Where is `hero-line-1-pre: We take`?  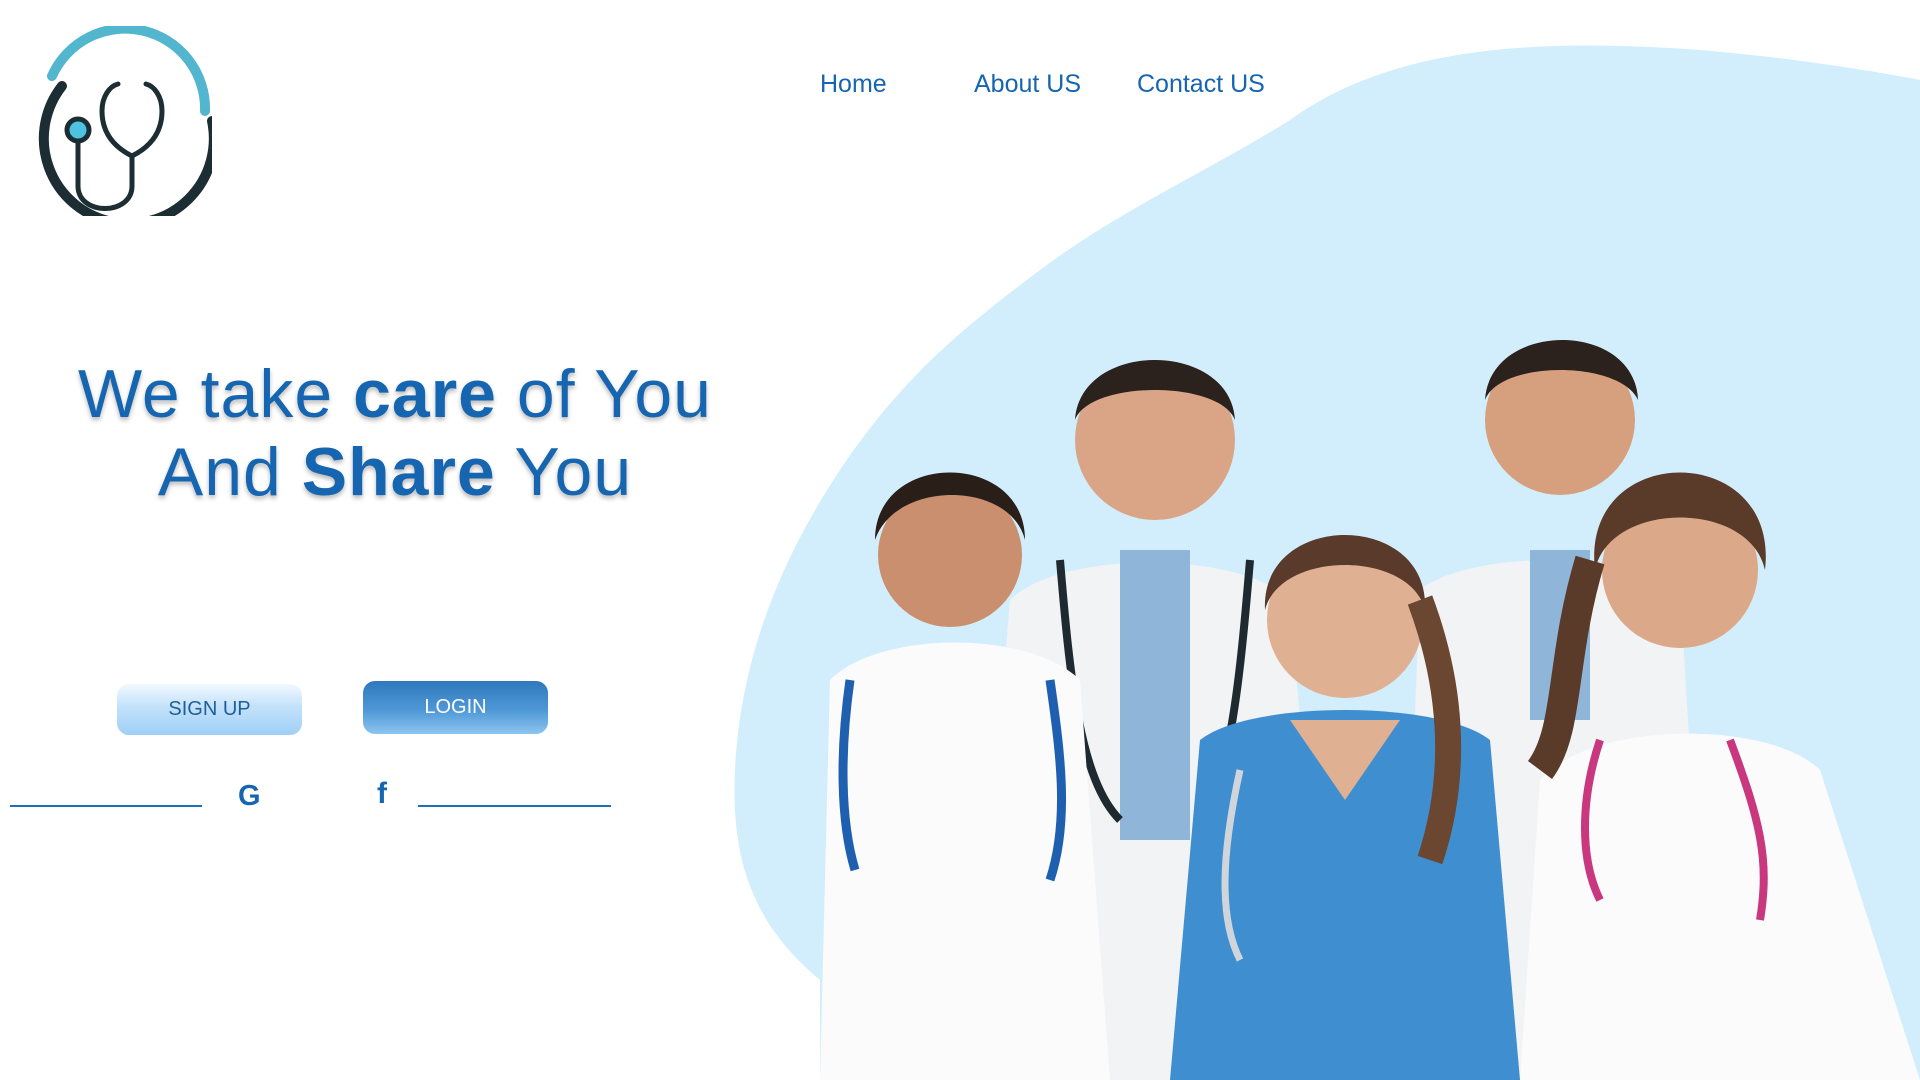 hero-line-1-pre: We take is located at coordinates (215, 394).